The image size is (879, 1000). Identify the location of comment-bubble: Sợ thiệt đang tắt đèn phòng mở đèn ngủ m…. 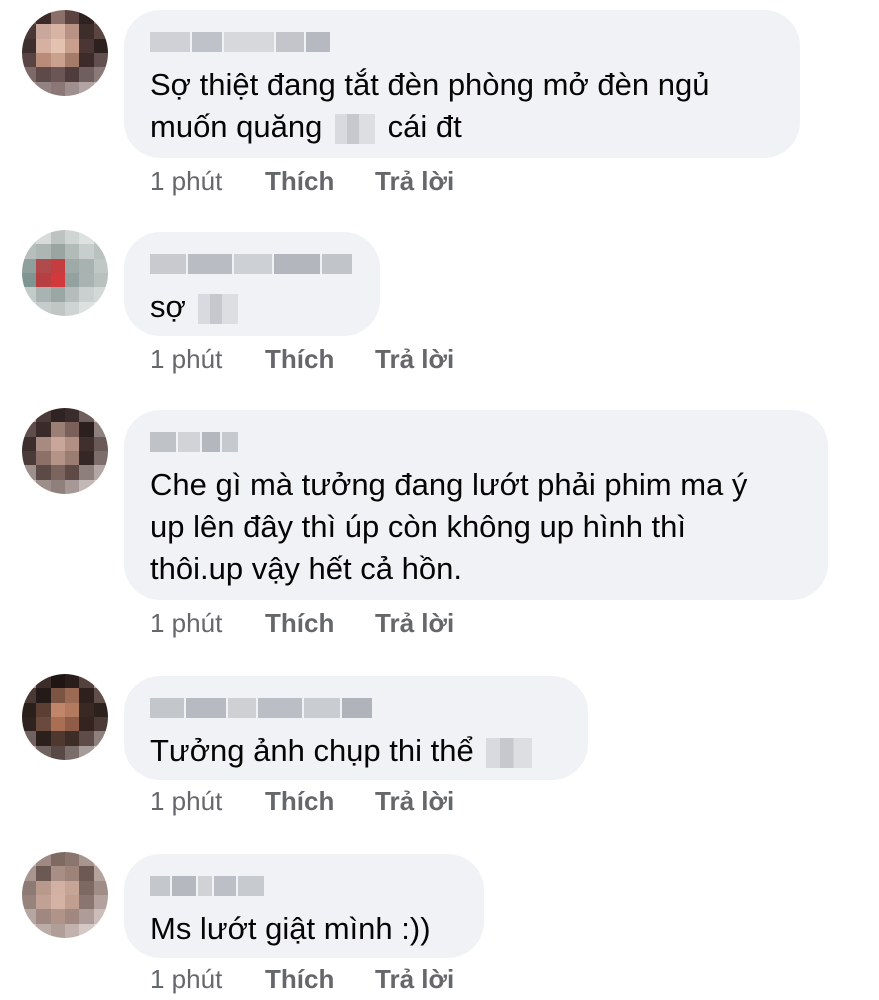
(462, 84).